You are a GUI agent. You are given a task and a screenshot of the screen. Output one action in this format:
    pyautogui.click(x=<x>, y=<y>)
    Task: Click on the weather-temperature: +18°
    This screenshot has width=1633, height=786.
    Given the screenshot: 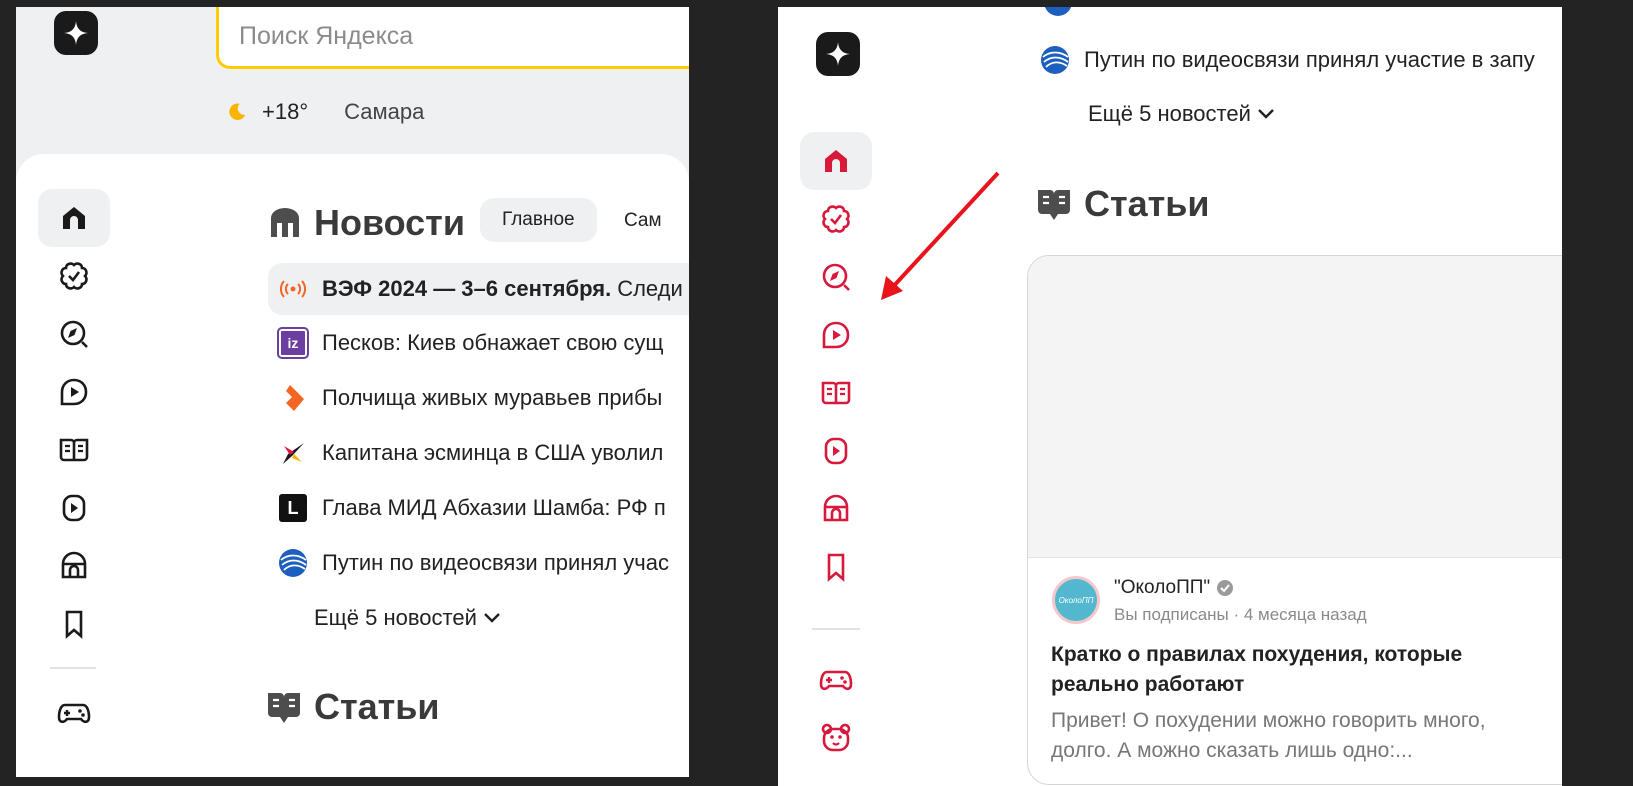 What is the action you would take?
    pyautogui.click(x=285, y=111)
    